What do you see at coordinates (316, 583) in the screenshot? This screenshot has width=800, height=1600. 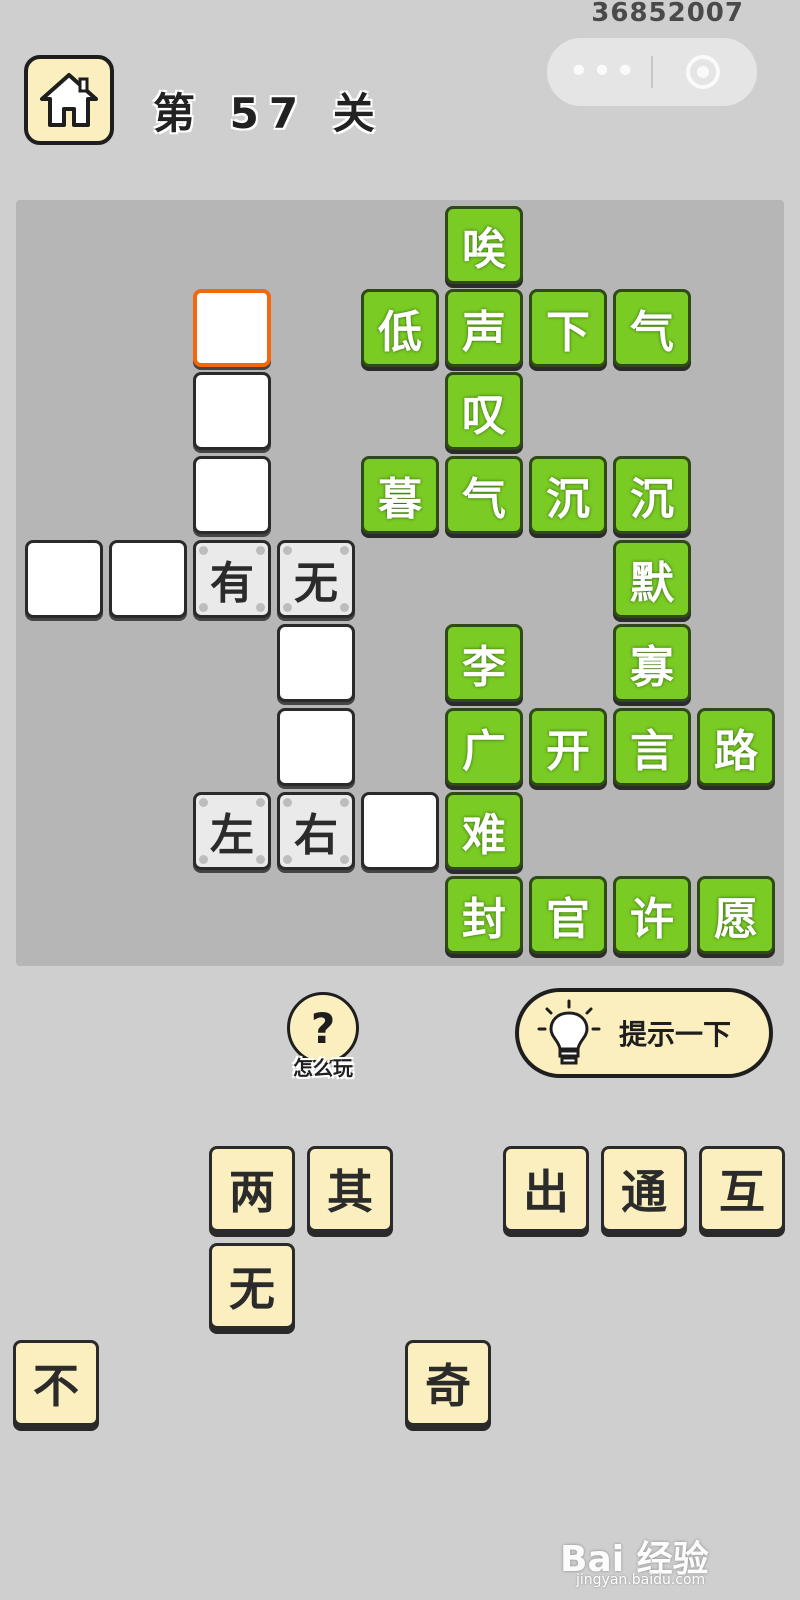 I see `given-char: 无` at bounding box center [316, 583].